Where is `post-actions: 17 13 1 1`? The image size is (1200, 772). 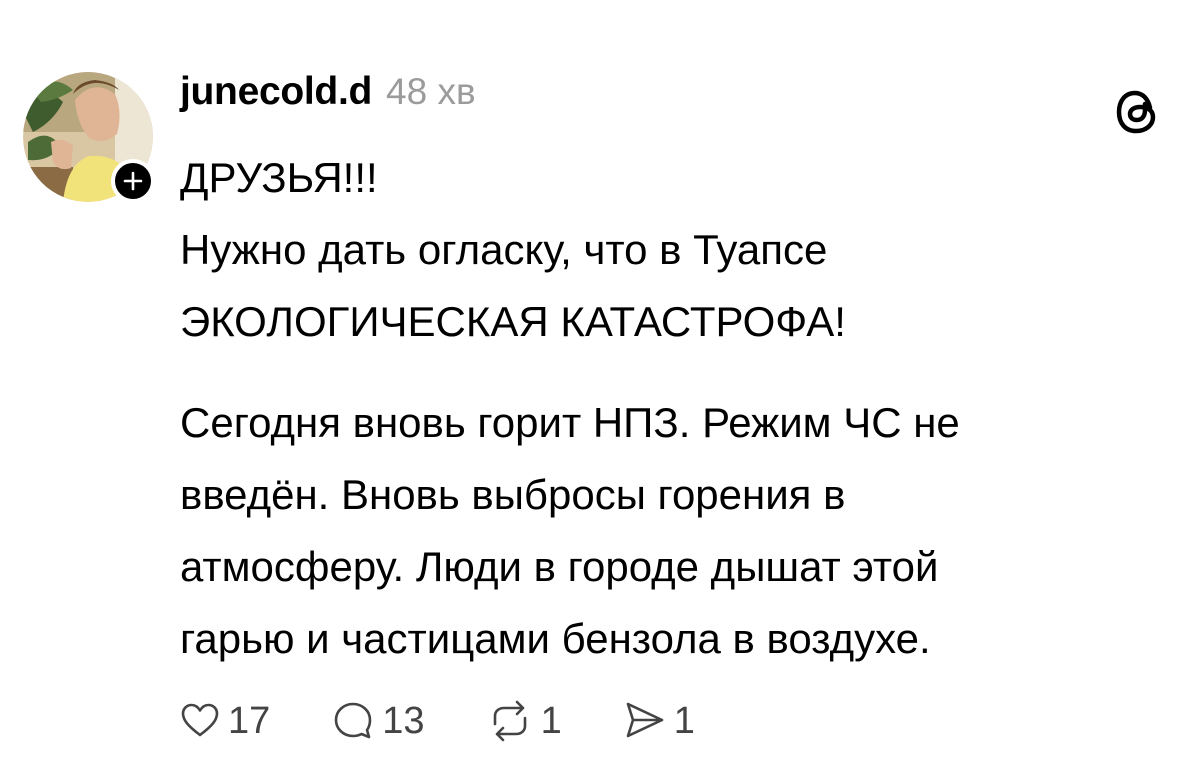 post-actions: 17 13 1 1 is located at coordinates (468, 721).